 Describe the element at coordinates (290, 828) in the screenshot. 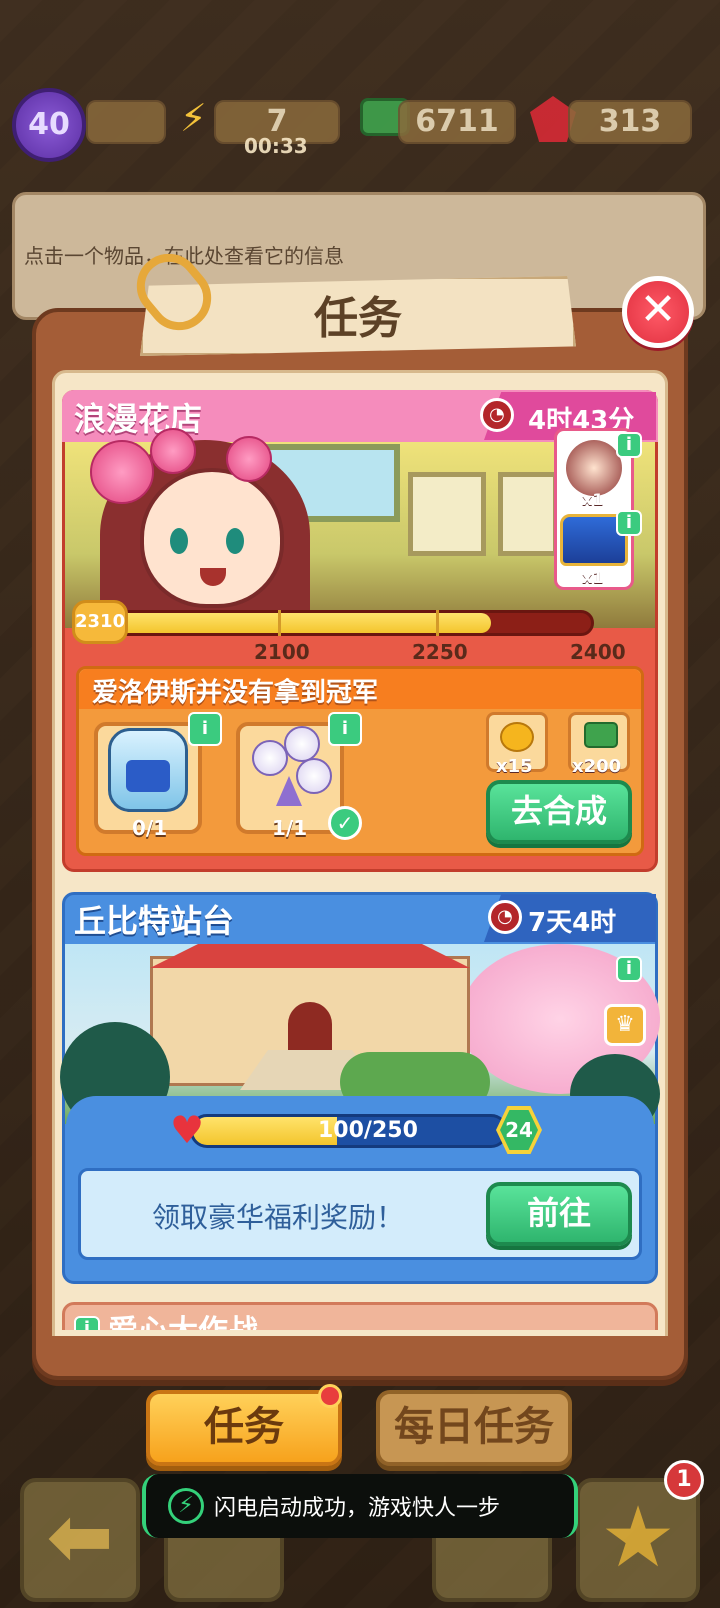

I see `item-progress: 1/1` at that location.